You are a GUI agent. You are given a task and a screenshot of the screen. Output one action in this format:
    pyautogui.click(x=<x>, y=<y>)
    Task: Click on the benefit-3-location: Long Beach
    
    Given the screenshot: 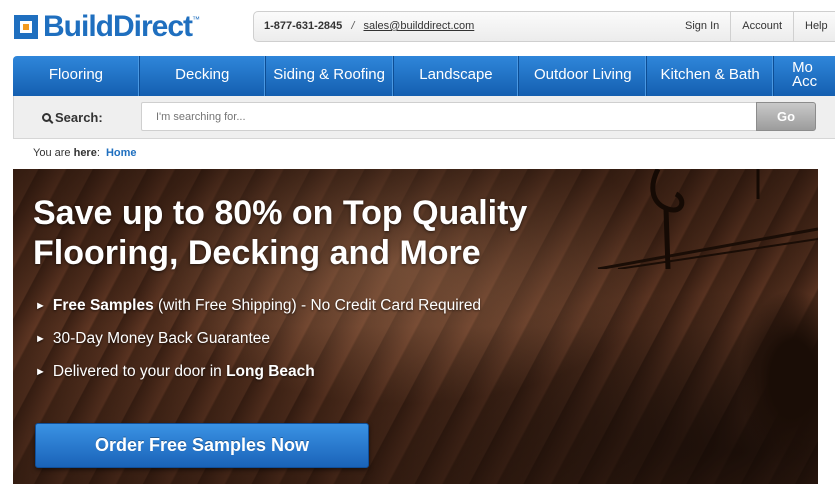 What is the action you would take?
    pyautogui.click(x=270, y=371)
    